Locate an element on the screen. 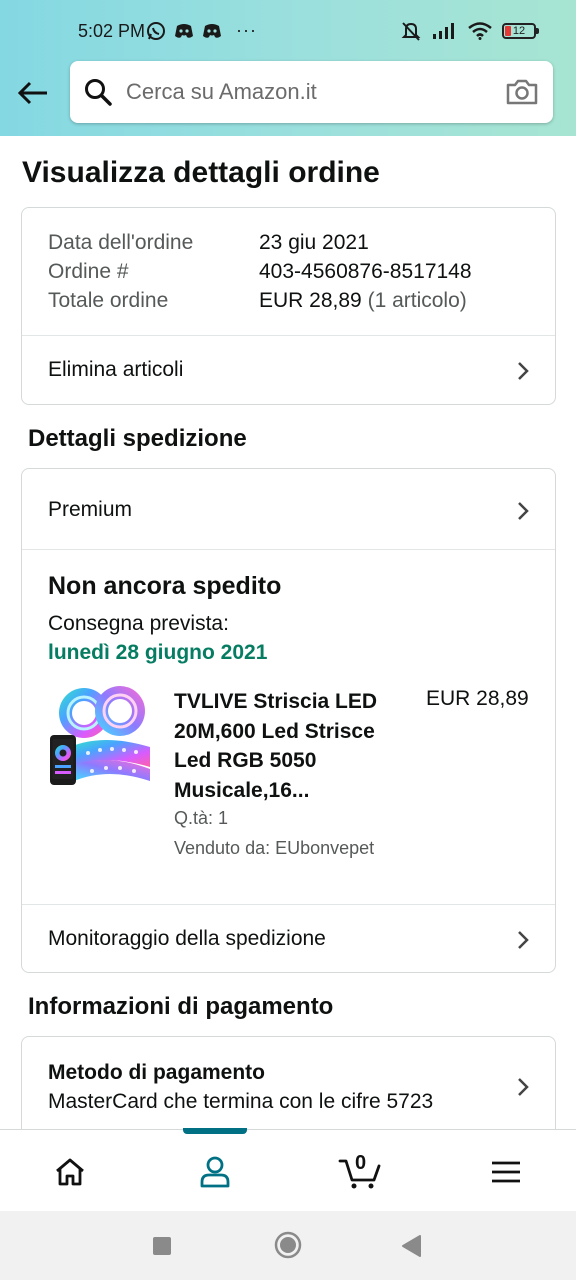 Image resolution: width=576 pixels, height=1280 pixels. payment-section-title: Informazioni di pagamento is located at coordinates (181, 1006).